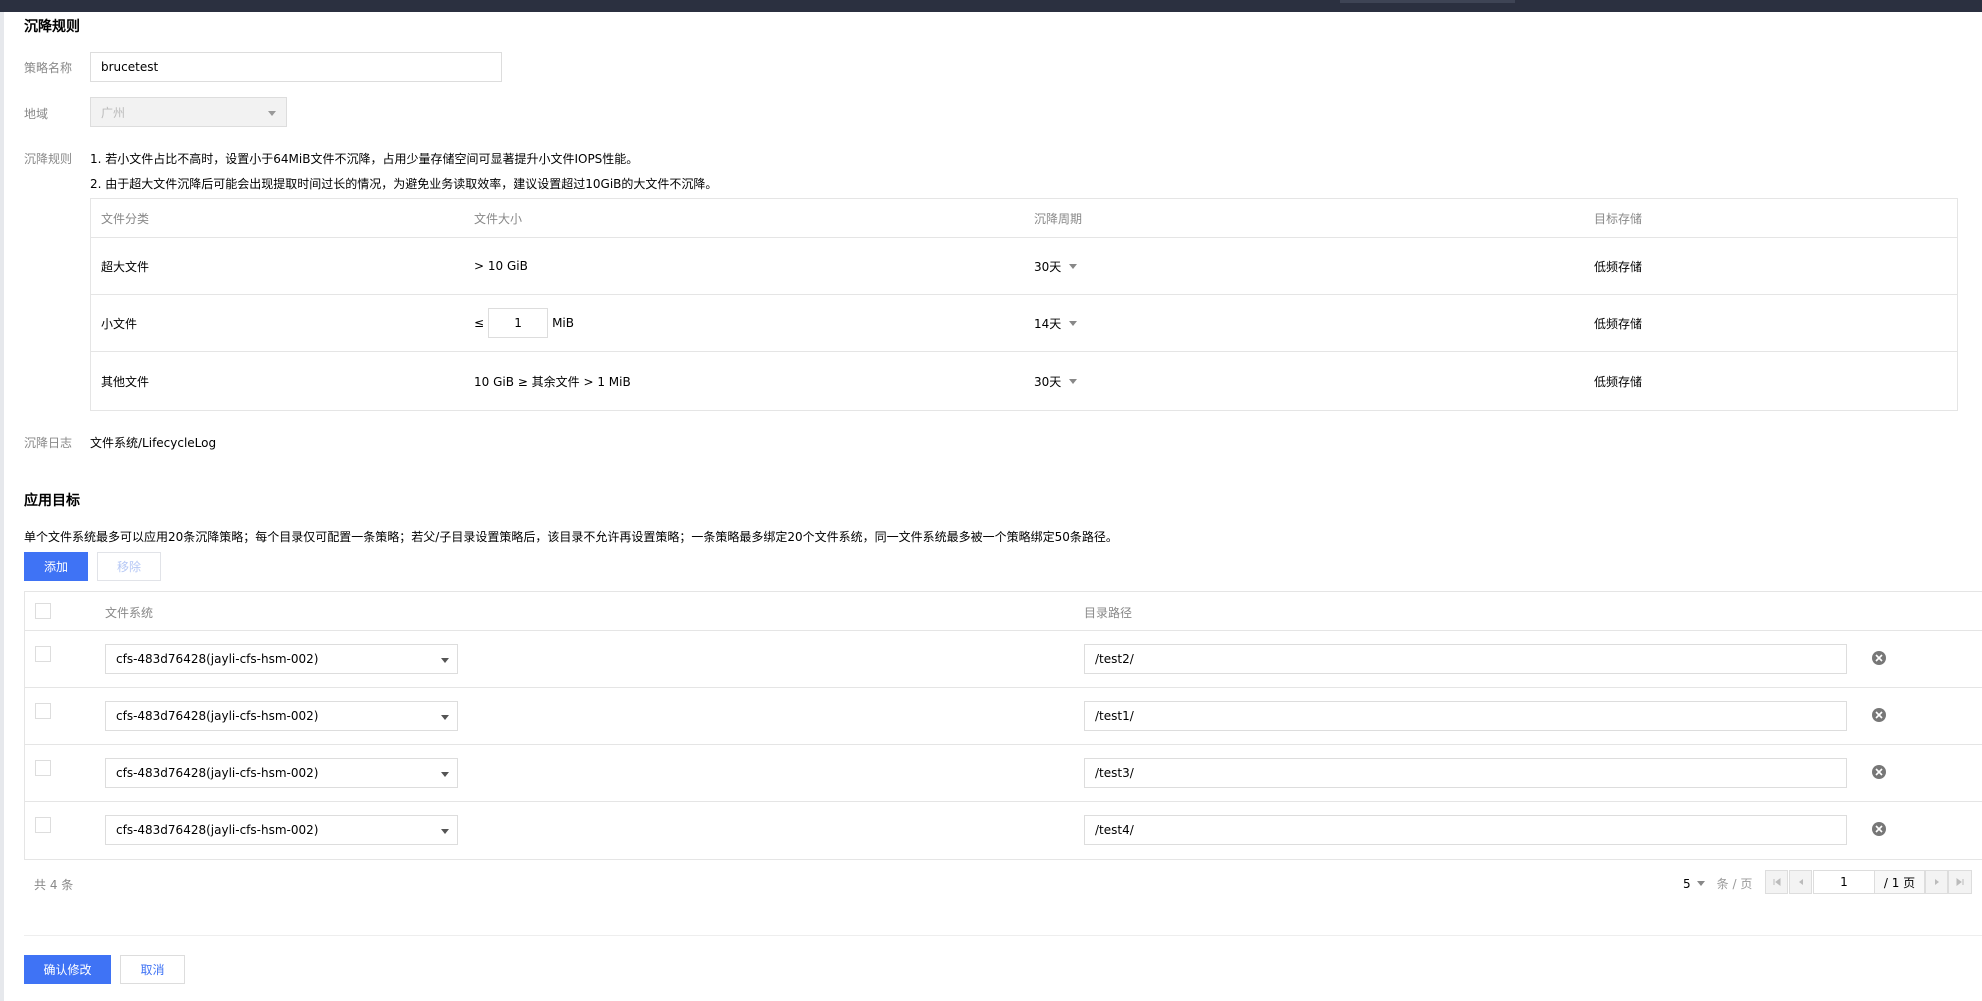  I want to click on header-path: 目录路径, so click(1108, 613).